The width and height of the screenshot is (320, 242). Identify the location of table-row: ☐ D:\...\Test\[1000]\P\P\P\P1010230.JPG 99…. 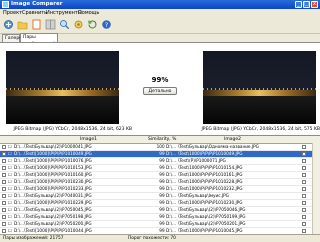
(160, 182).